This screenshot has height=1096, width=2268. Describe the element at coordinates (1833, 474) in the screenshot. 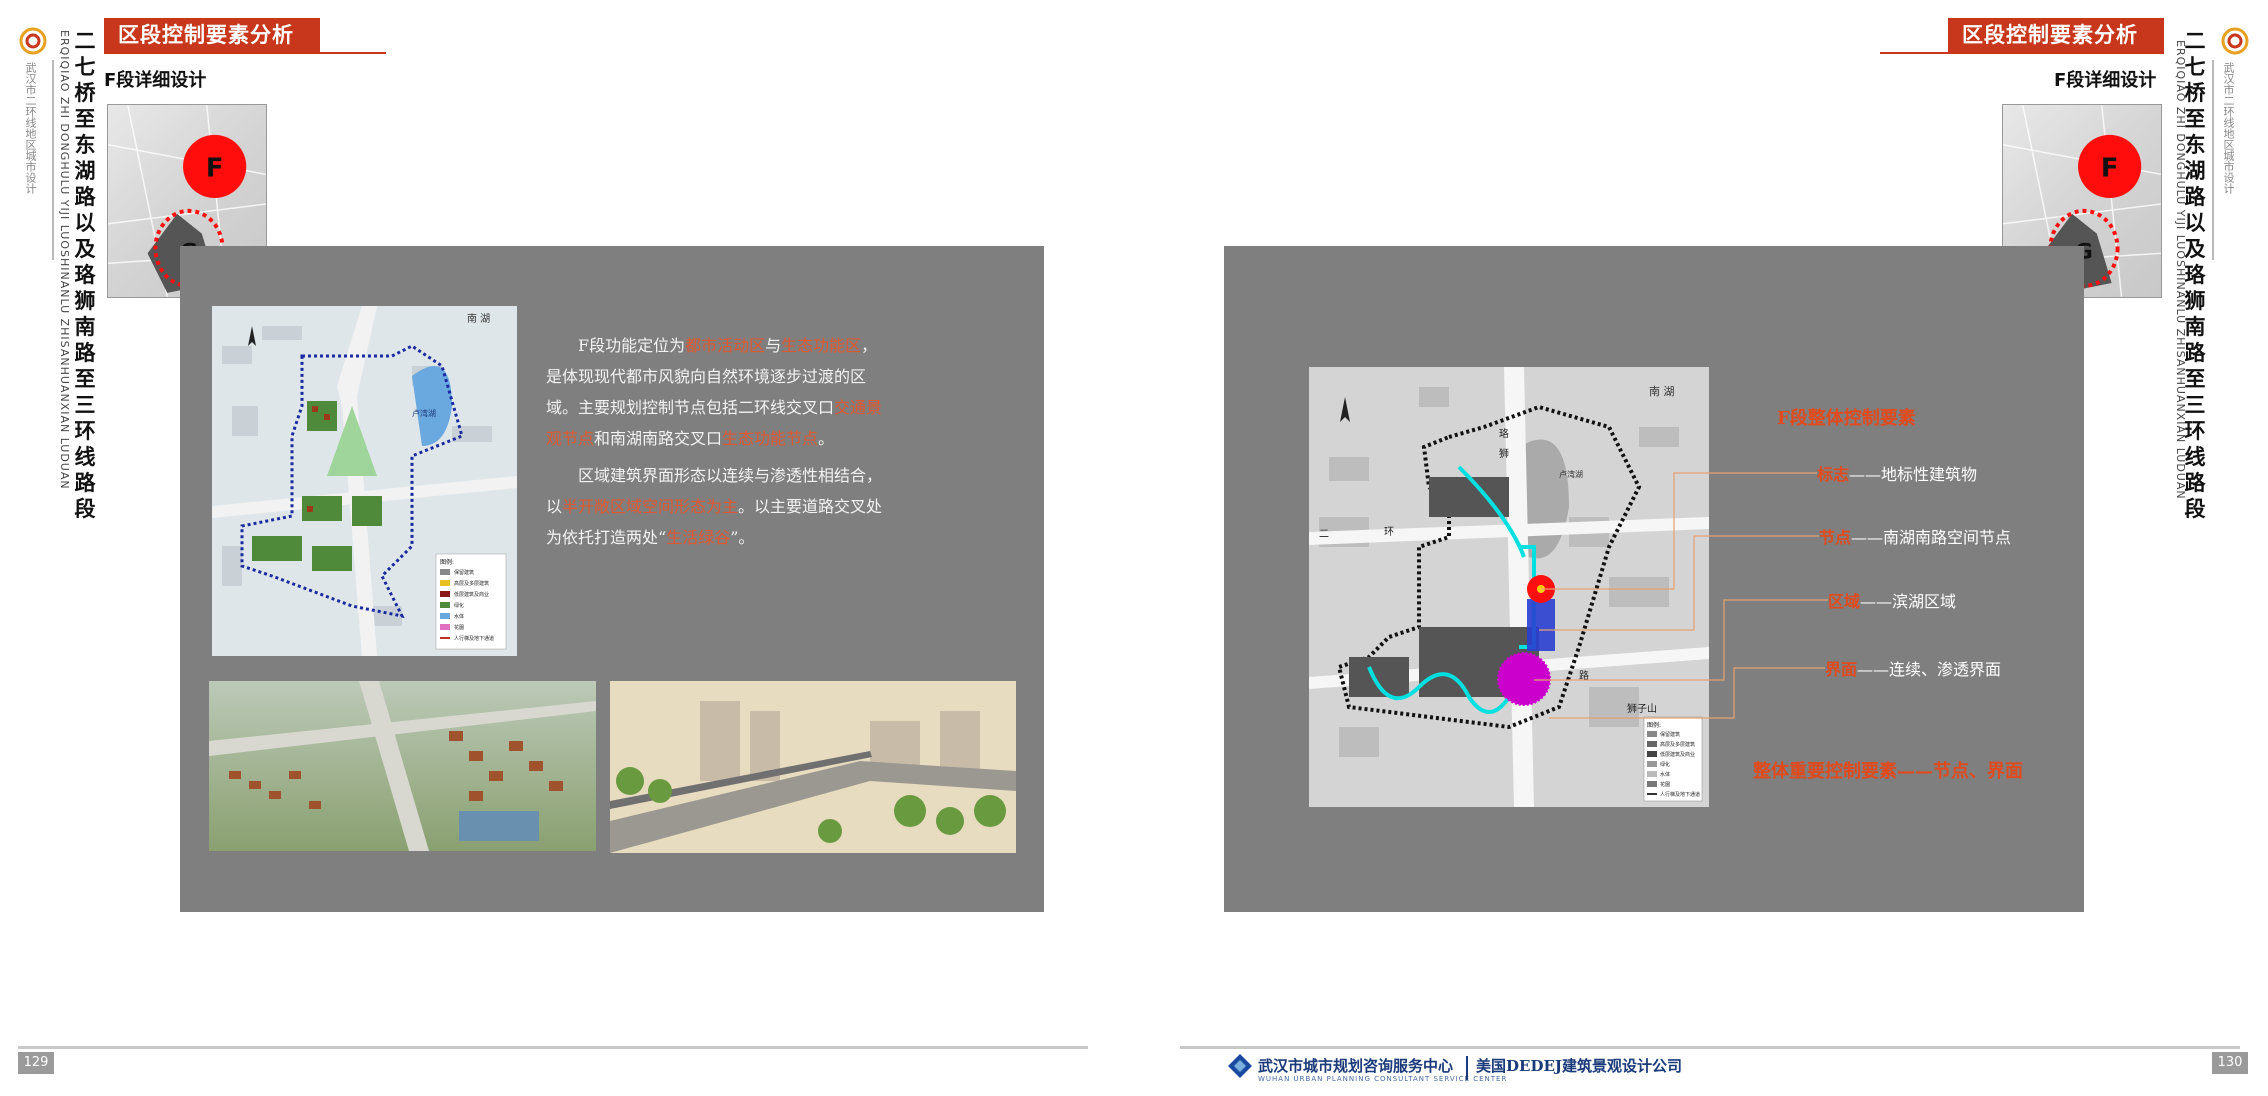

I see `control-item-key: 标志` at that location.